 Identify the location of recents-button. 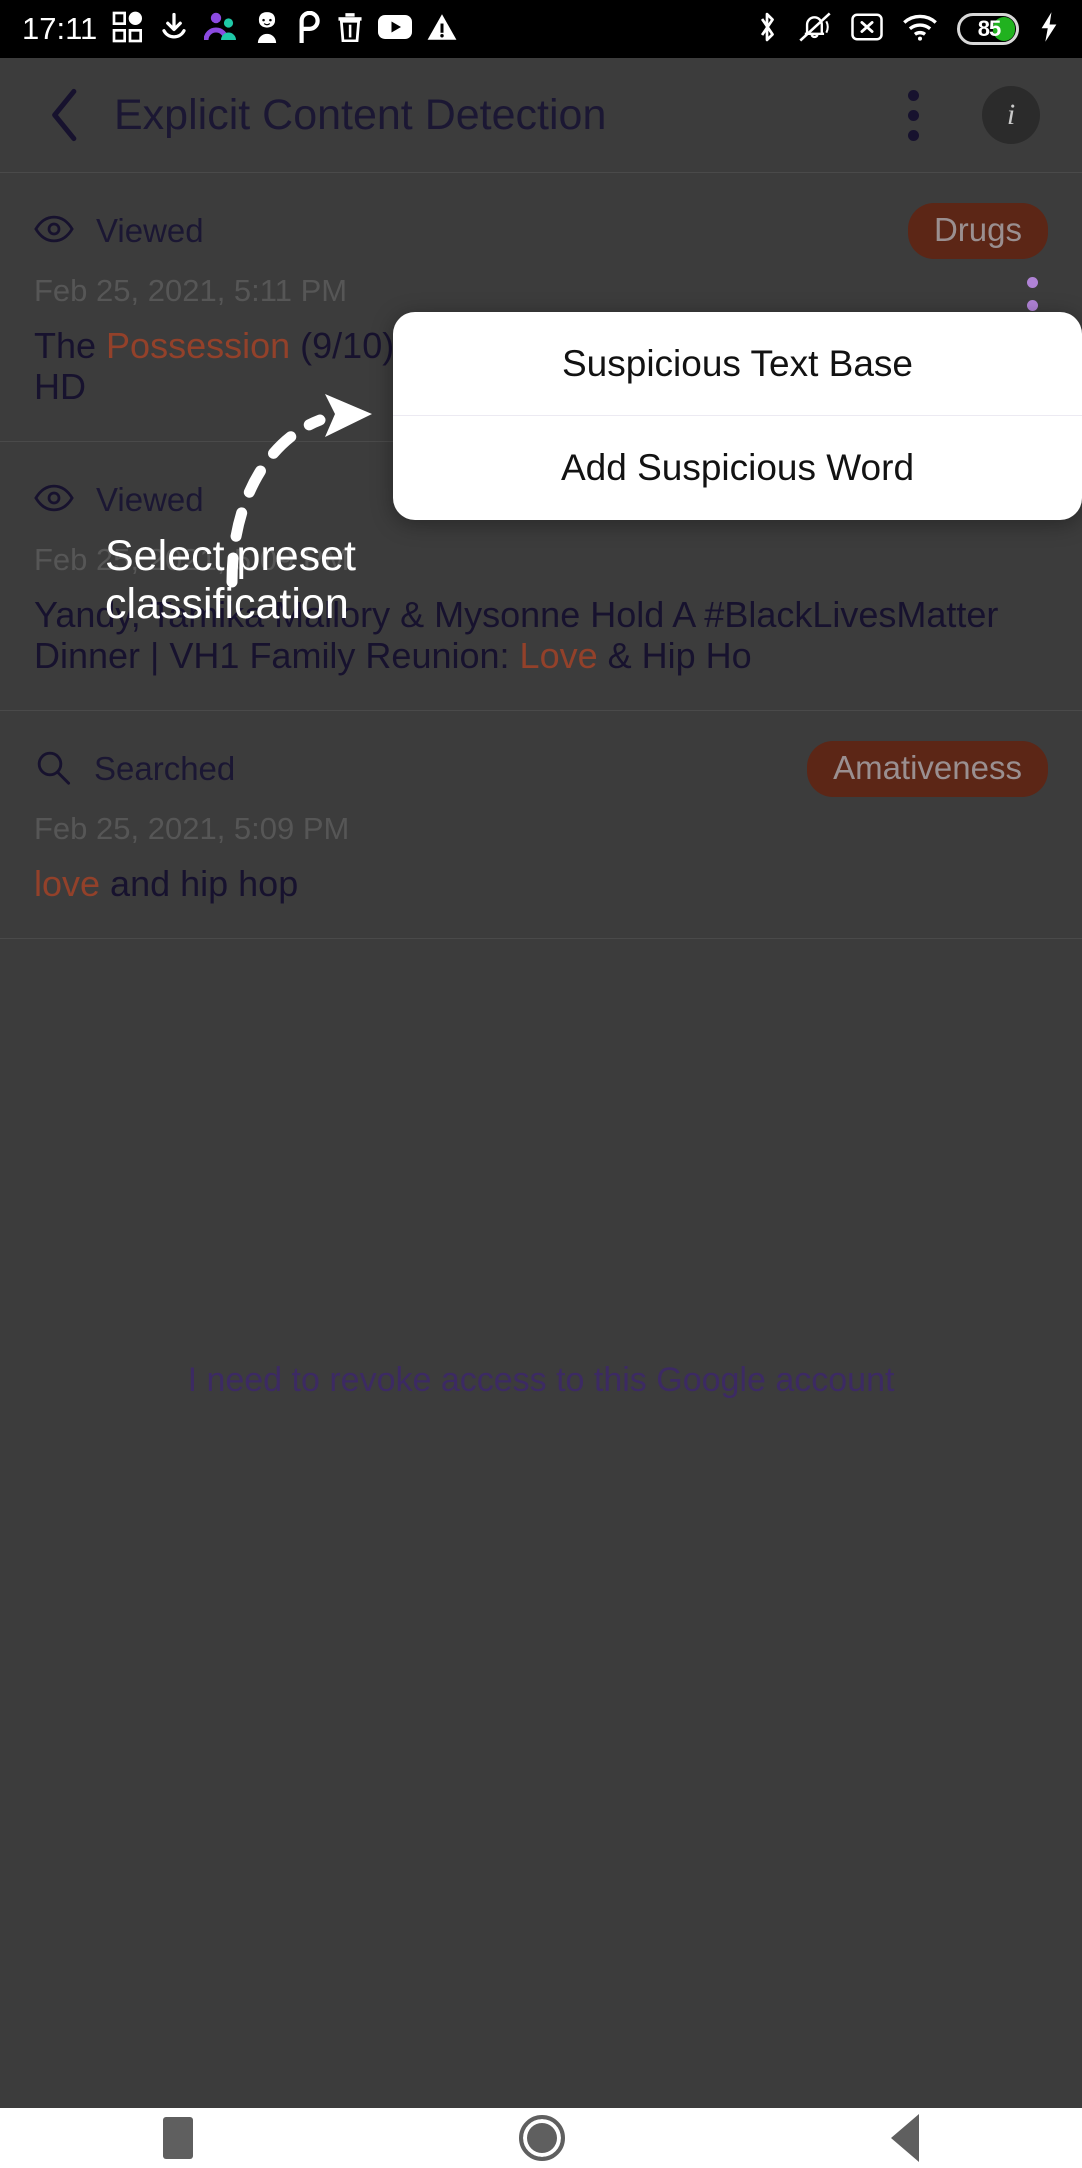
(178, 2138).